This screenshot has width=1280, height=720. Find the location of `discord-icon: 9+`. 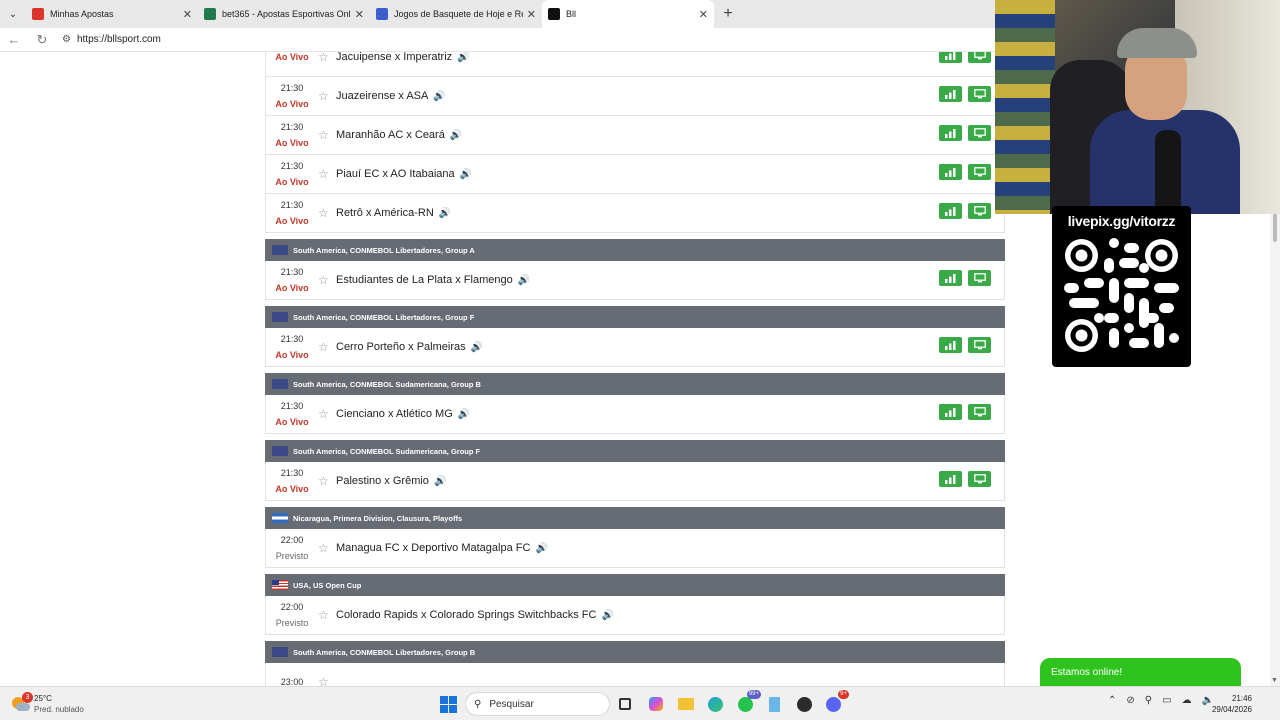

discord-icon: 9+ is located at coordinates (836, 702).